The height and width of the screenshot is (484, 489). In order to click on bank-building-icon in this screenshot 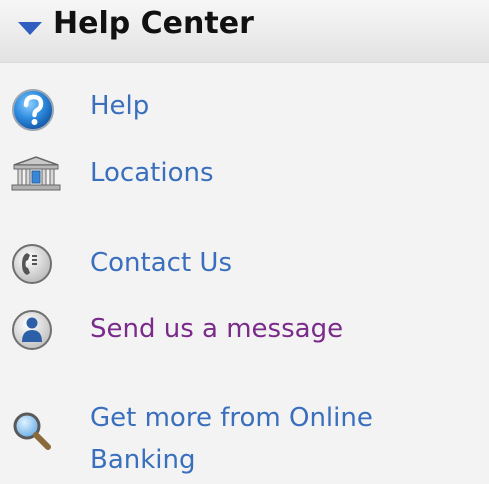, I will do `click(36, 174)`.